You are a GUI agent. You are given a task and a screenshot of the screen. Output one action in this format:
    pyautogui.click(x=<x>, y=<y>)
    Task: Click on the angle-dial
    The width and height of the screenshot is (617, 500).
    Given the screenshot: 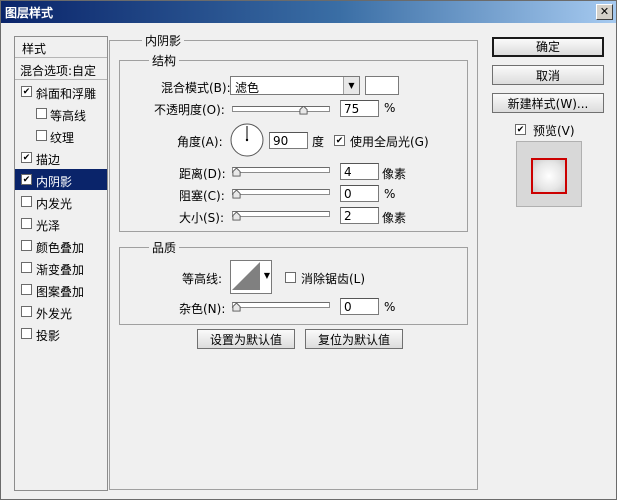 What is the action you would take?
    pyautogui.click(x=247, y=140)
    